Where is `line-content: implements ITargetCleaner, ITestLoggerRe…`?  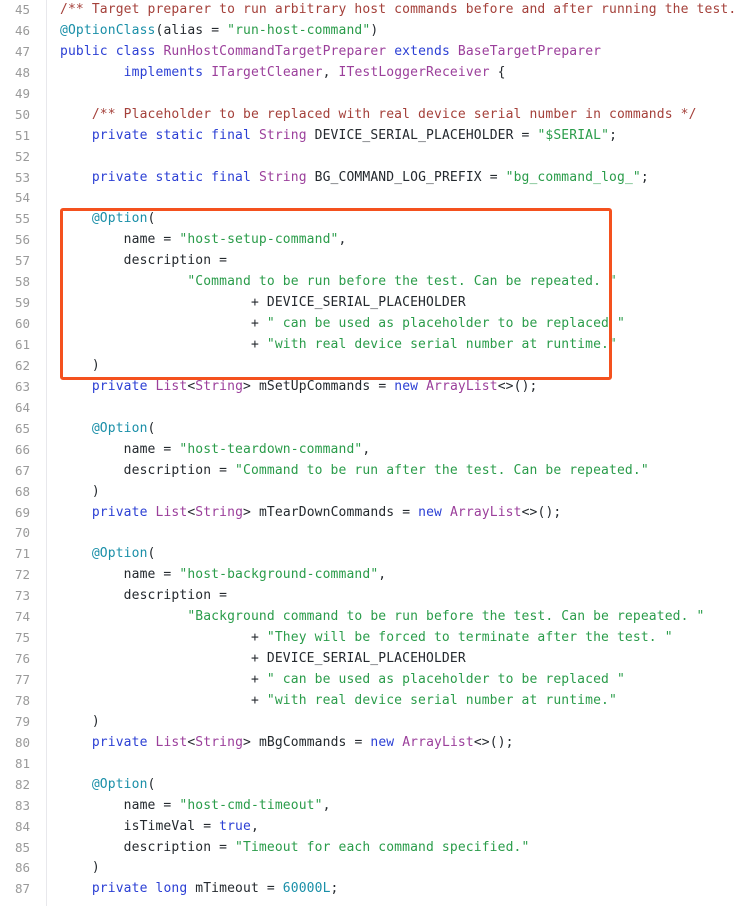 line-content: implements ITargetCleaner, ITestLoggerRe… is located at coordinates (389, 73).